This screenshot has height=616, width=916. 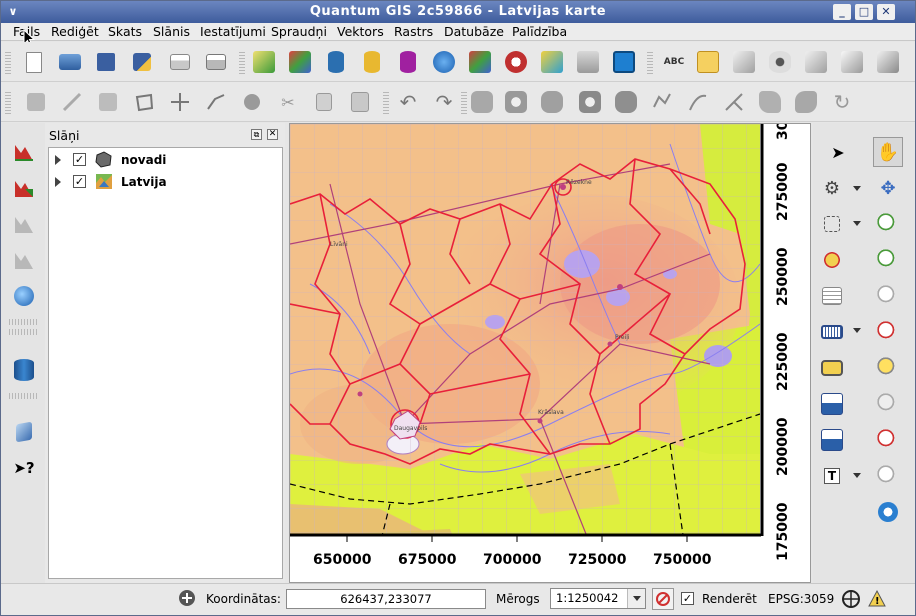 I want to click on add-part-icon, so click(x=552, y=102).